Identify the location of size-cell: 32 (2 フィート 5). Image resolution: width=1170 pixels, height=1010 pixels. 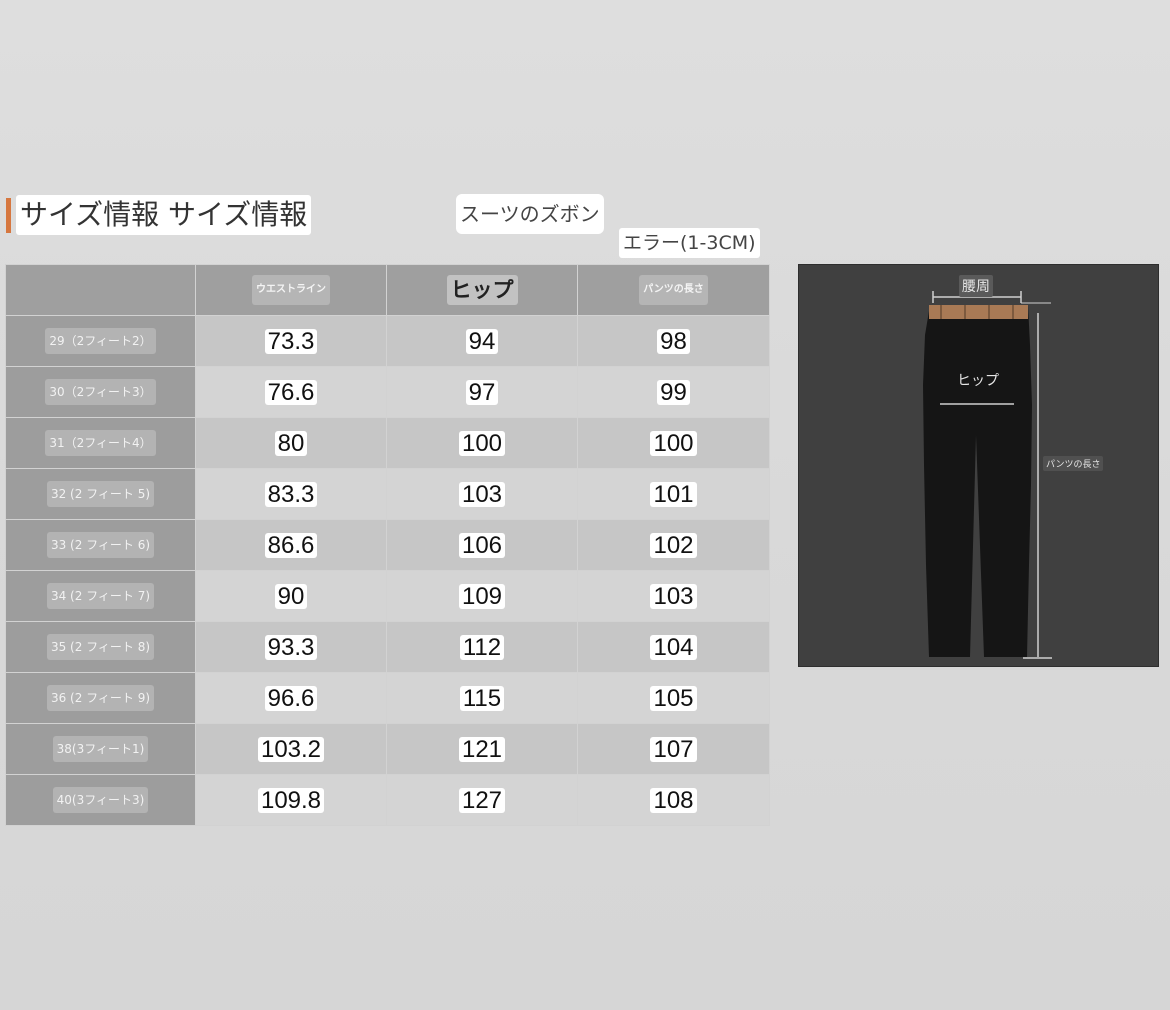
(100, 494).